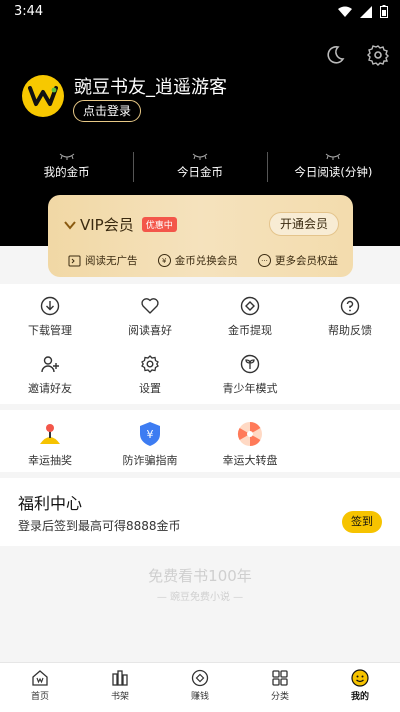 The width and height of the screenshot is (400, 712). Describe the element at coordinates (200, 12) in the screenshot. I see `status-bar: 3:44` at that location.